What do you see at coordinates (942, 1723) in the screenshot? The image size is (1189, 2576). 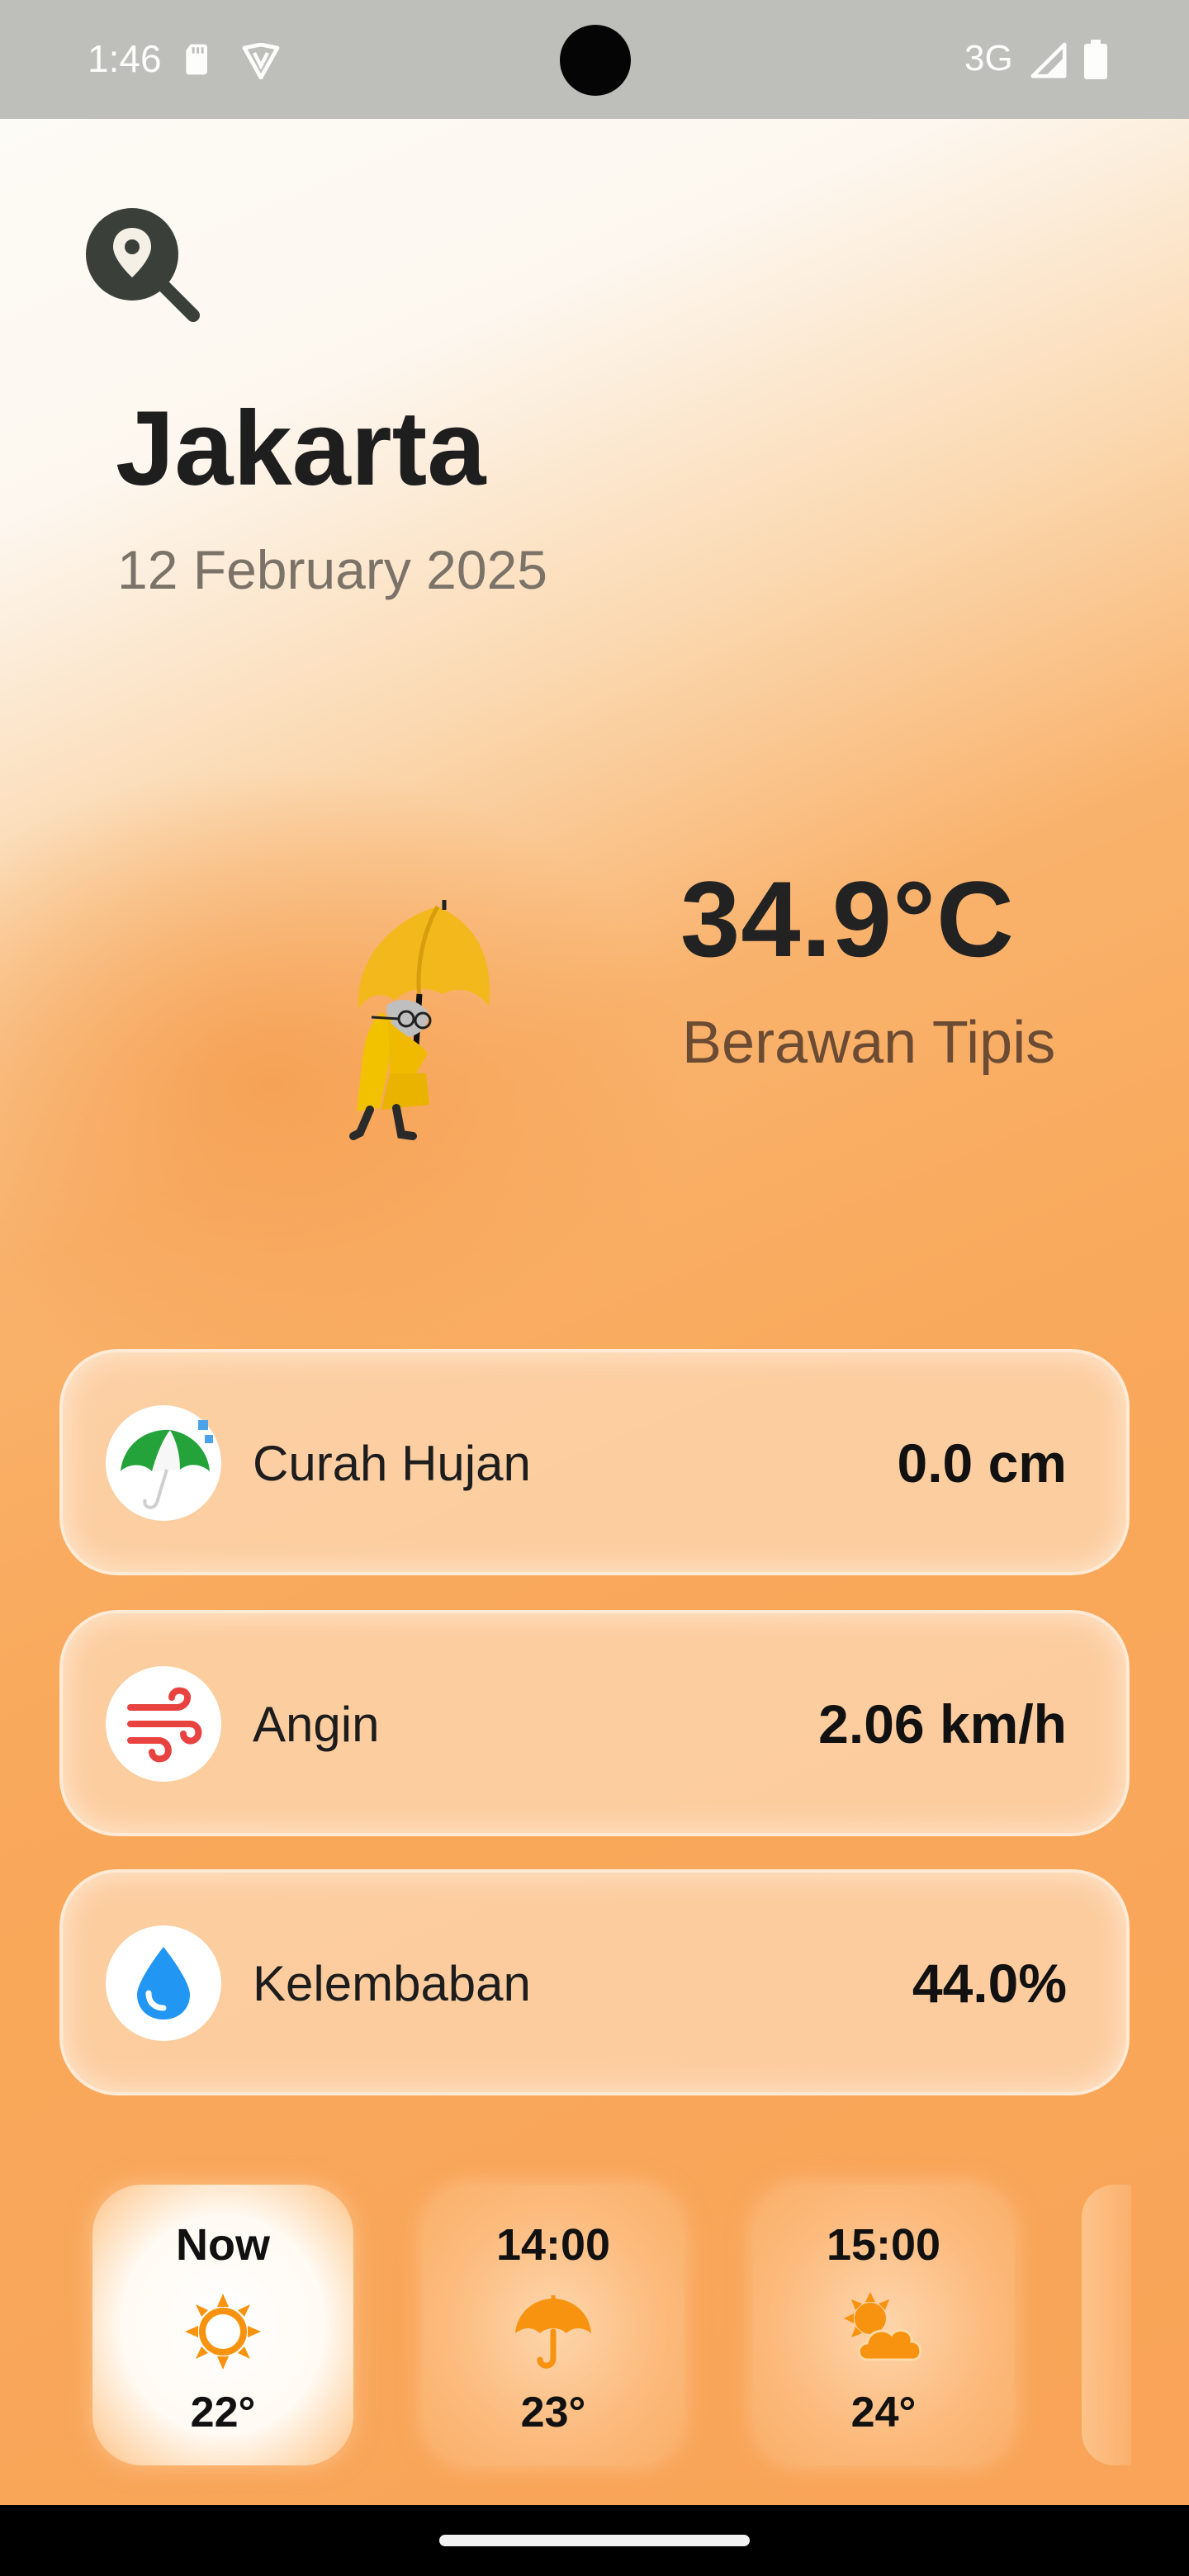 I see `wind-value: 2.06 km/h` at bounding box center [942, 1723].